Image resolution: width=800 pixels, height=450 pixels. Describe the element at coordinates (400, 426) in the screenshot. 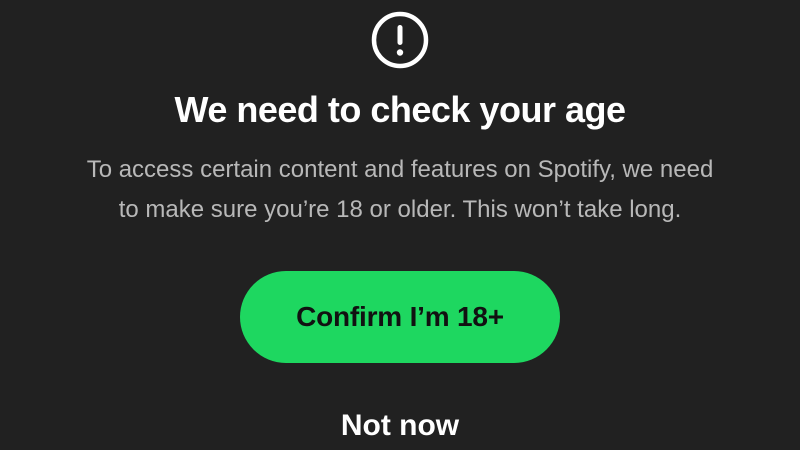

I see `not-now-button: Not now` at that location.